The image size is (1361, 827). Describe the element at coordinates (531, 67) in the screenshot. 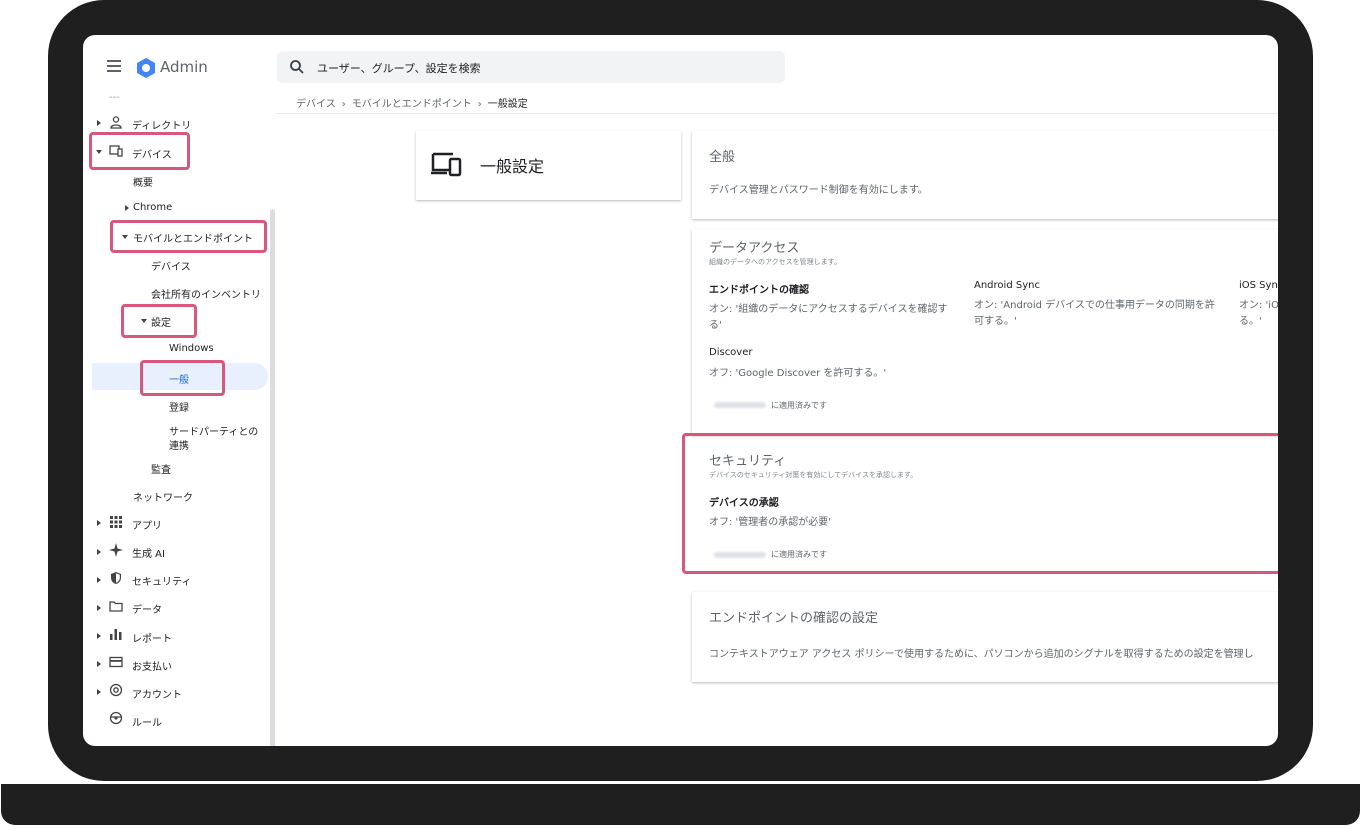

I see `search-bar: ユーザー、グループ、設定を検索` at that location.